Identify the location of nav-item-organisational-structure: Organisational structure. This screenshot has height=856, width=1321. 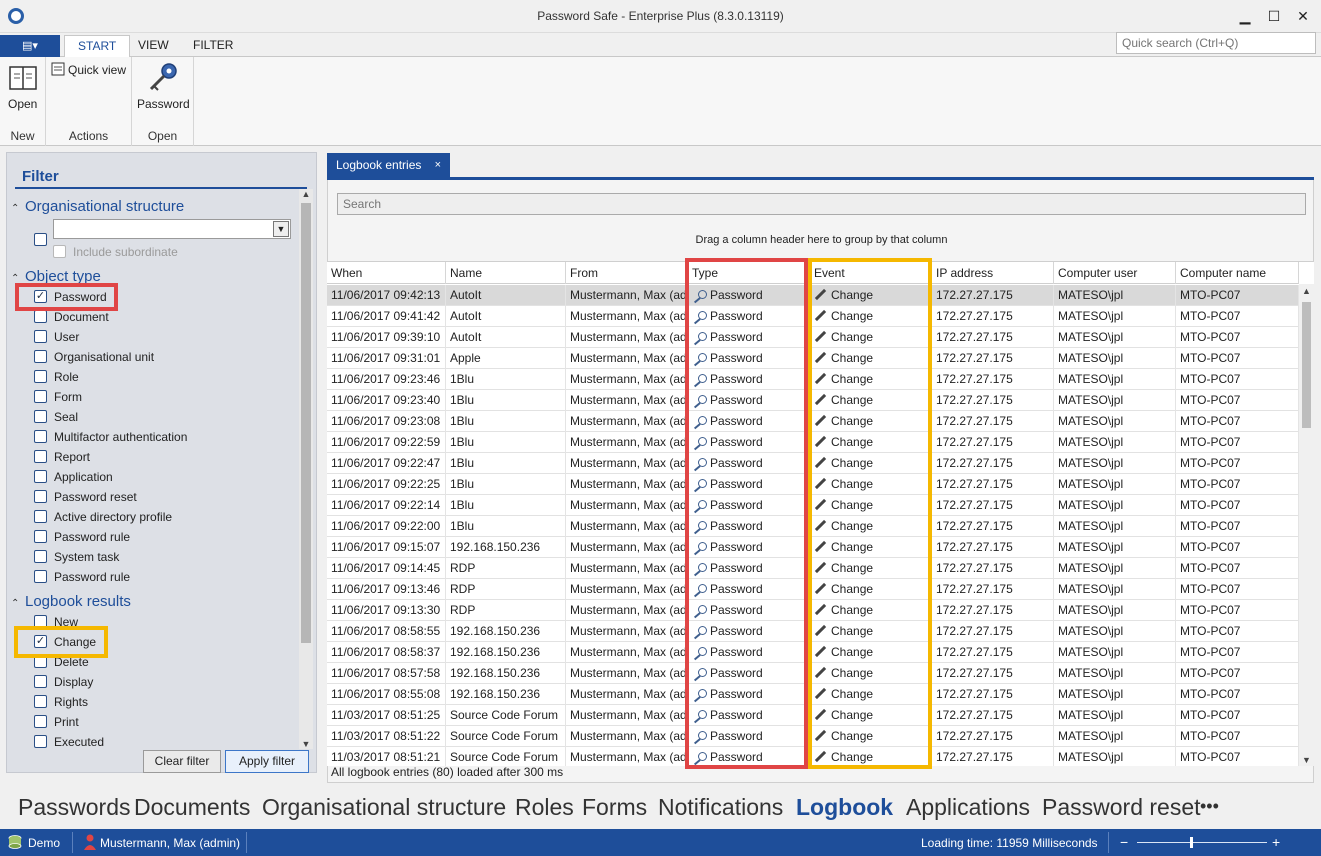
(384, 807).